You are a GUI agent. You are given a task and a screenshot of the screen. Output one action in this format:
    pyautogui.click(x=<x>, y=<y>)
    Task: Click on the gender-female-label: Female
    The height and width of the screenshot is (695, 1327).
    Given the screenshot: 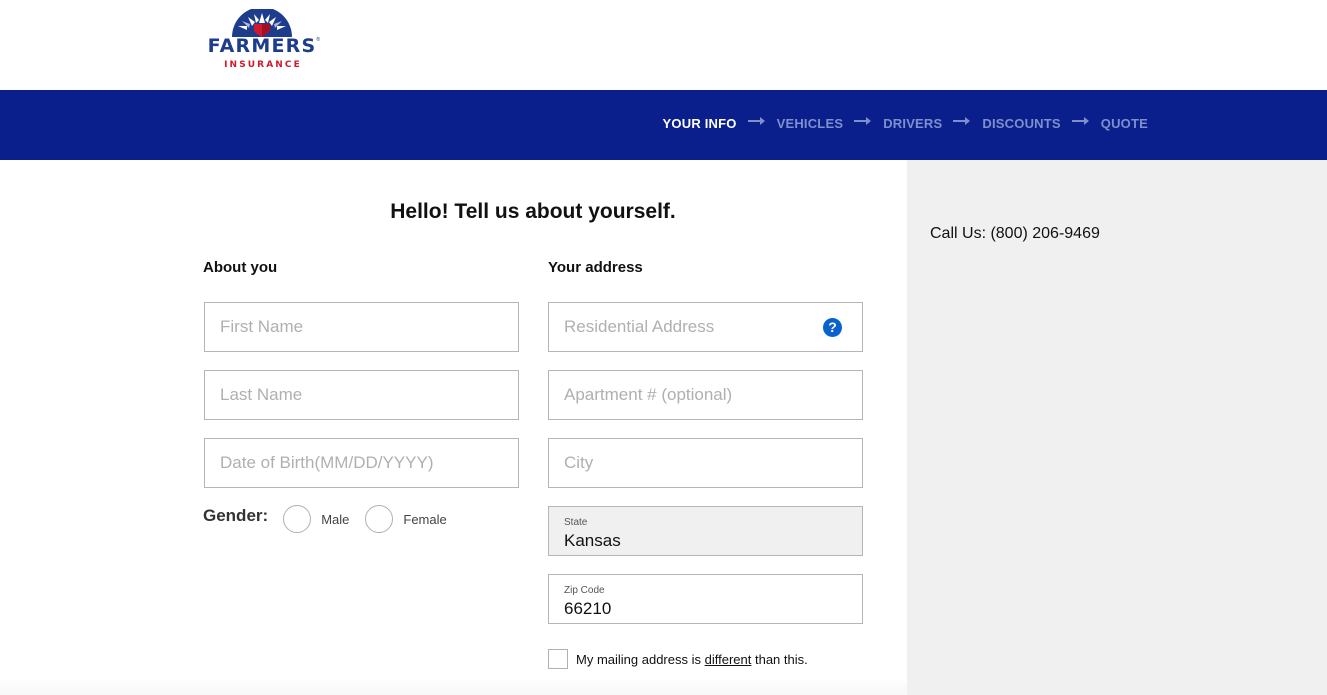 What is the action you would take?
    pyautogui.click(x=424, y=519)
    